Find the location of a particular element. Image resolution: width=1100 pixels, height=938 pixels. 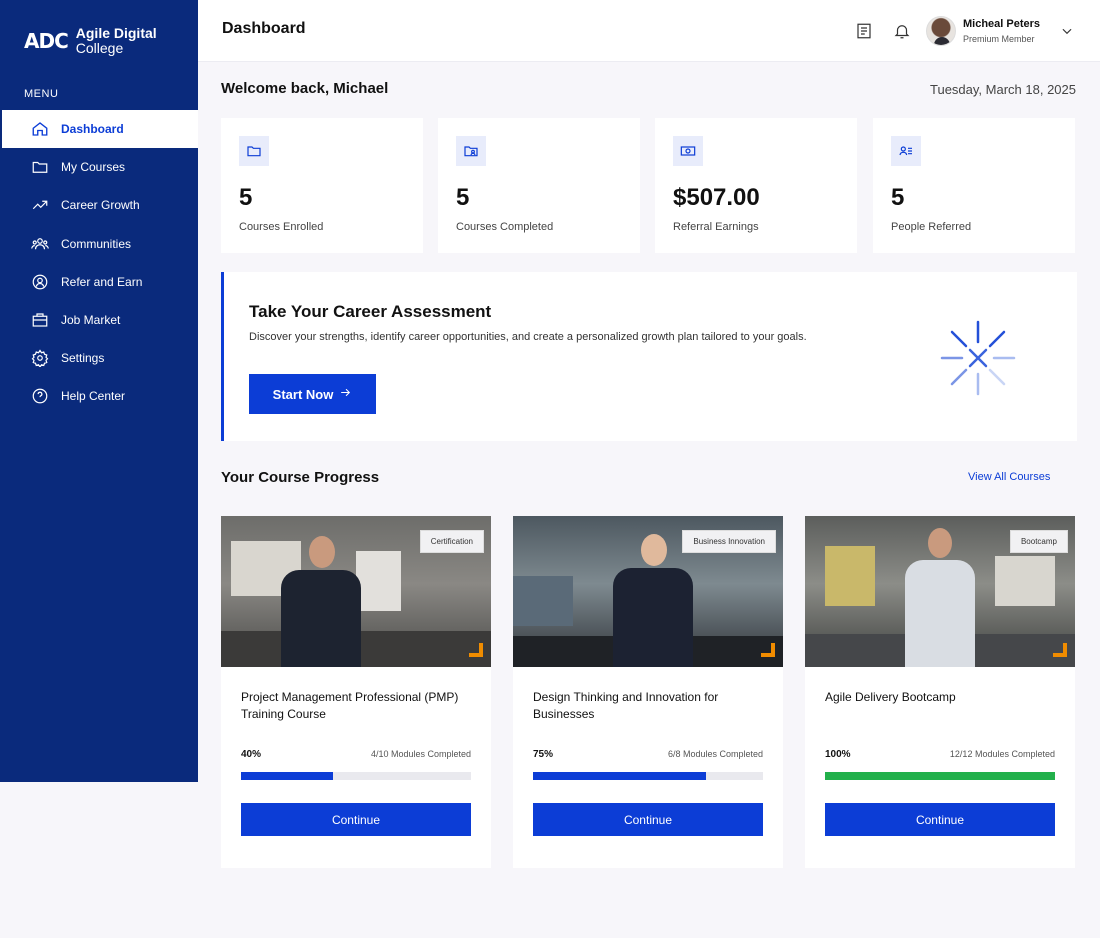

avatar is located at coordinates (941, 31).